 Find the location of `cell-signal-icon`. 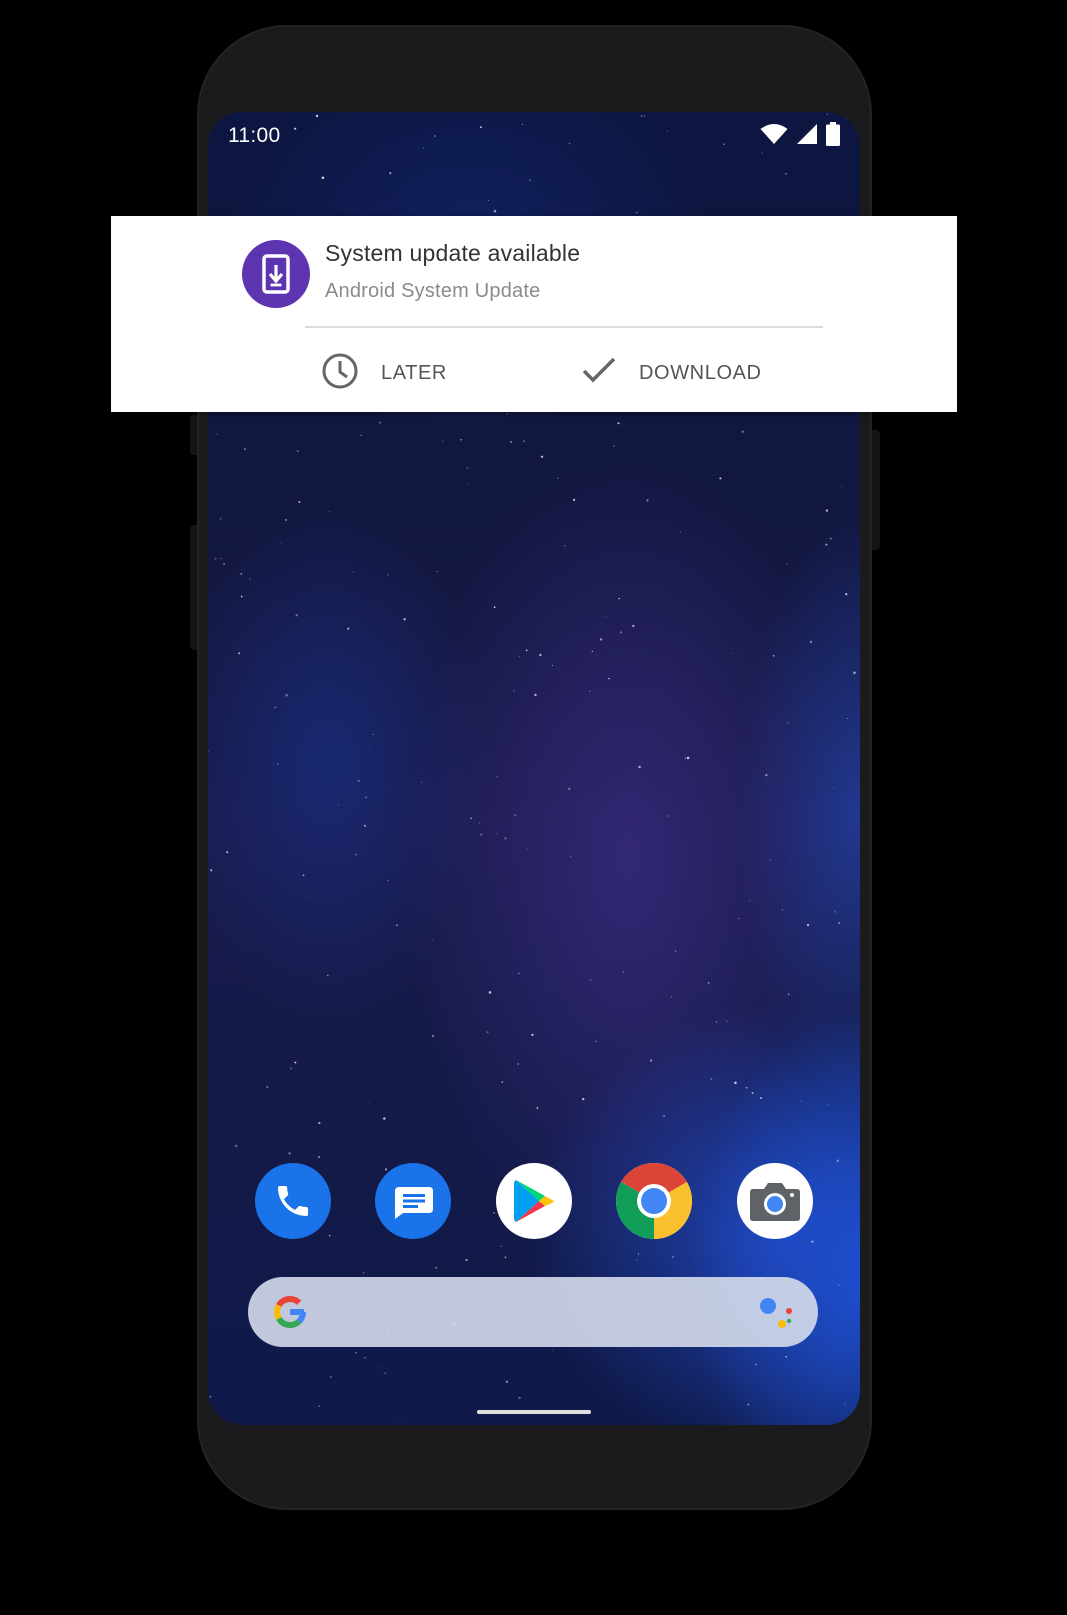

cell-signal-icon is located at coordinates (807, 136).